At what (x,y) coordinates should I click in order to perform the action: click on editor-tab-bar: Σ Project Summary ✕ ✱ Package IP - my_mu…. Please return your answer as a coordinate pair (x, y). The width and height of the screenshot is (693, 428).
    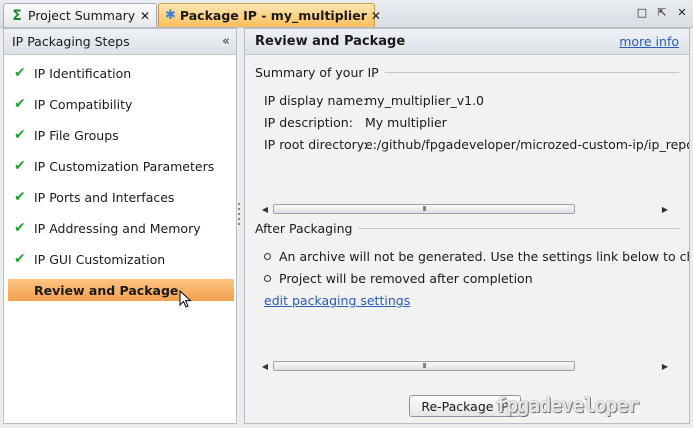
    Looking at the image, I should click on (346, 14).